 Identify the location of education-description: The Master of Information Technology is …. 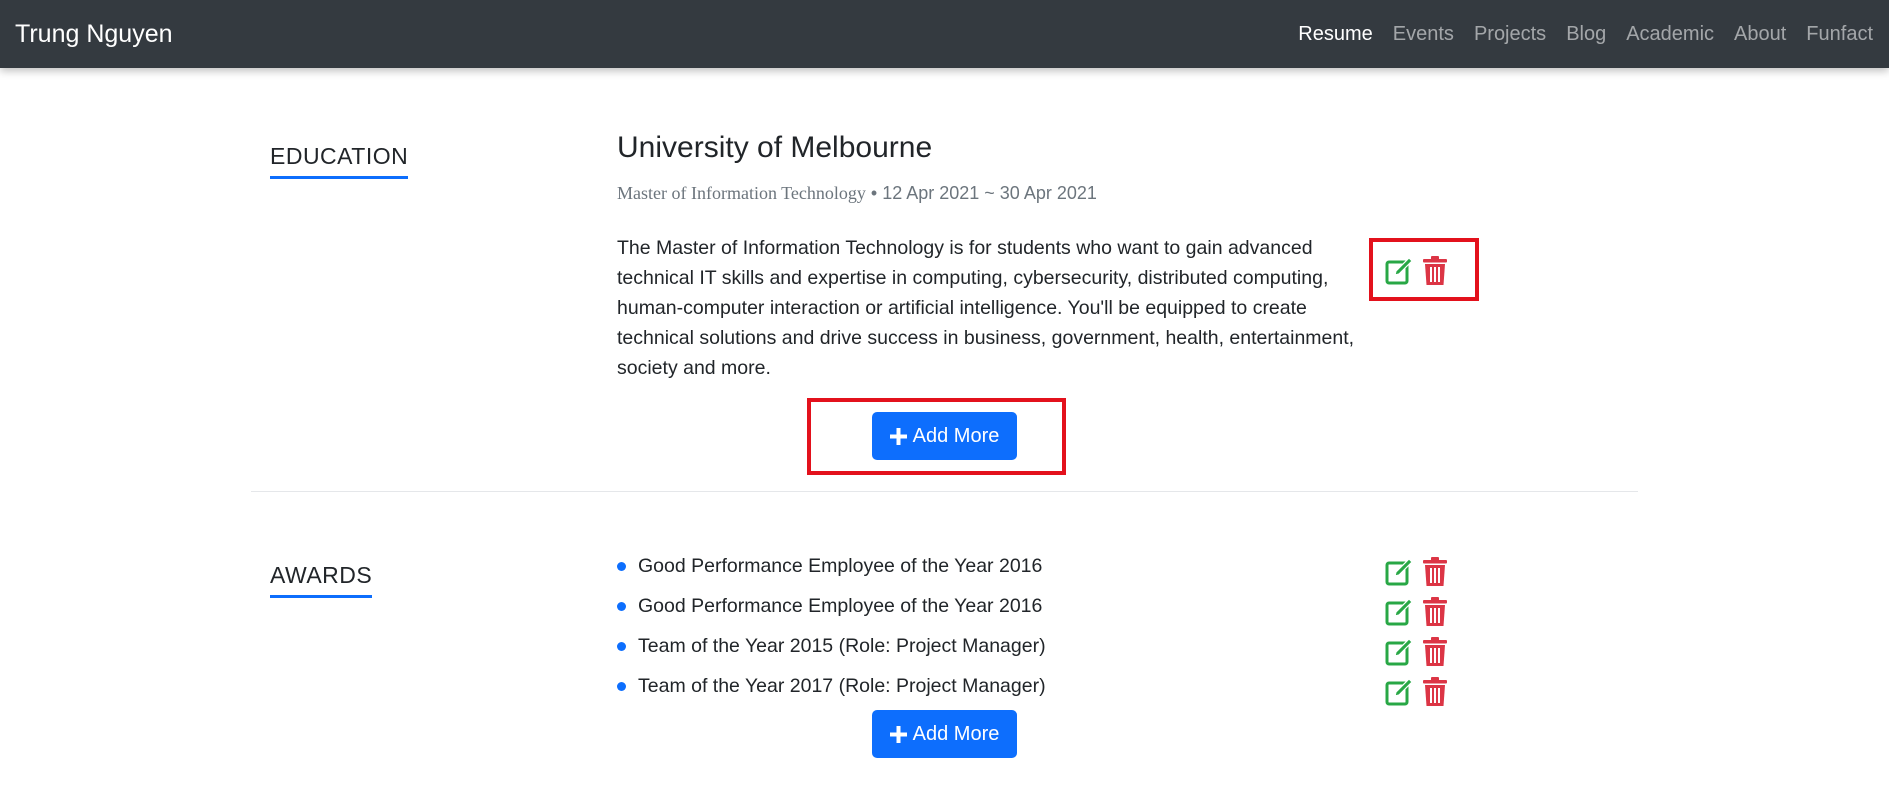
(986, 308).